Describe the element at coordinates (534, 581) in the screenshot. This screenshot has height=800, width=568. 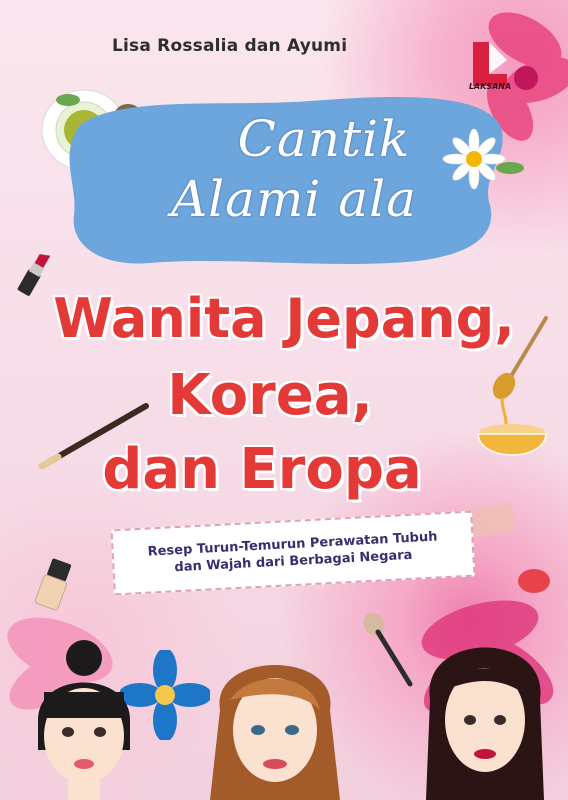
I see `makeup-sponge-icon` at that location.